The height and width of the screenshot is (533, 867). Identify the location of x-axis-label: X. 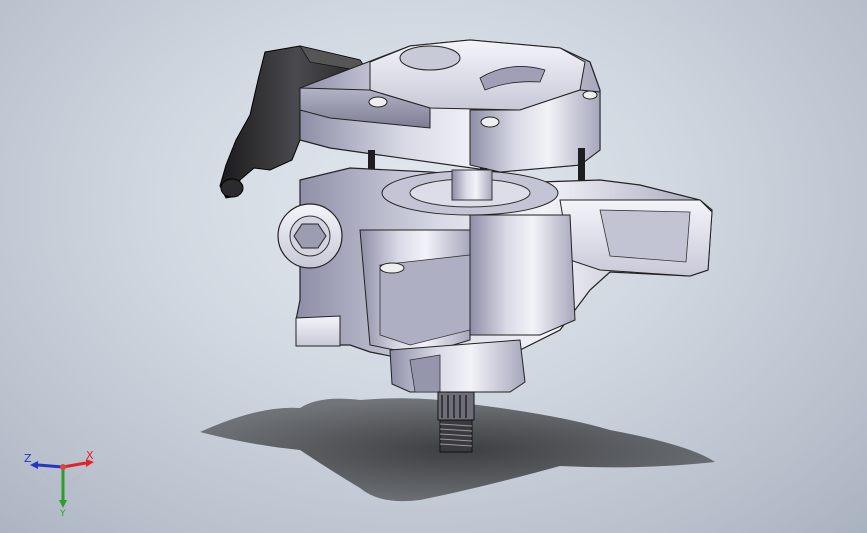
(90, 455).